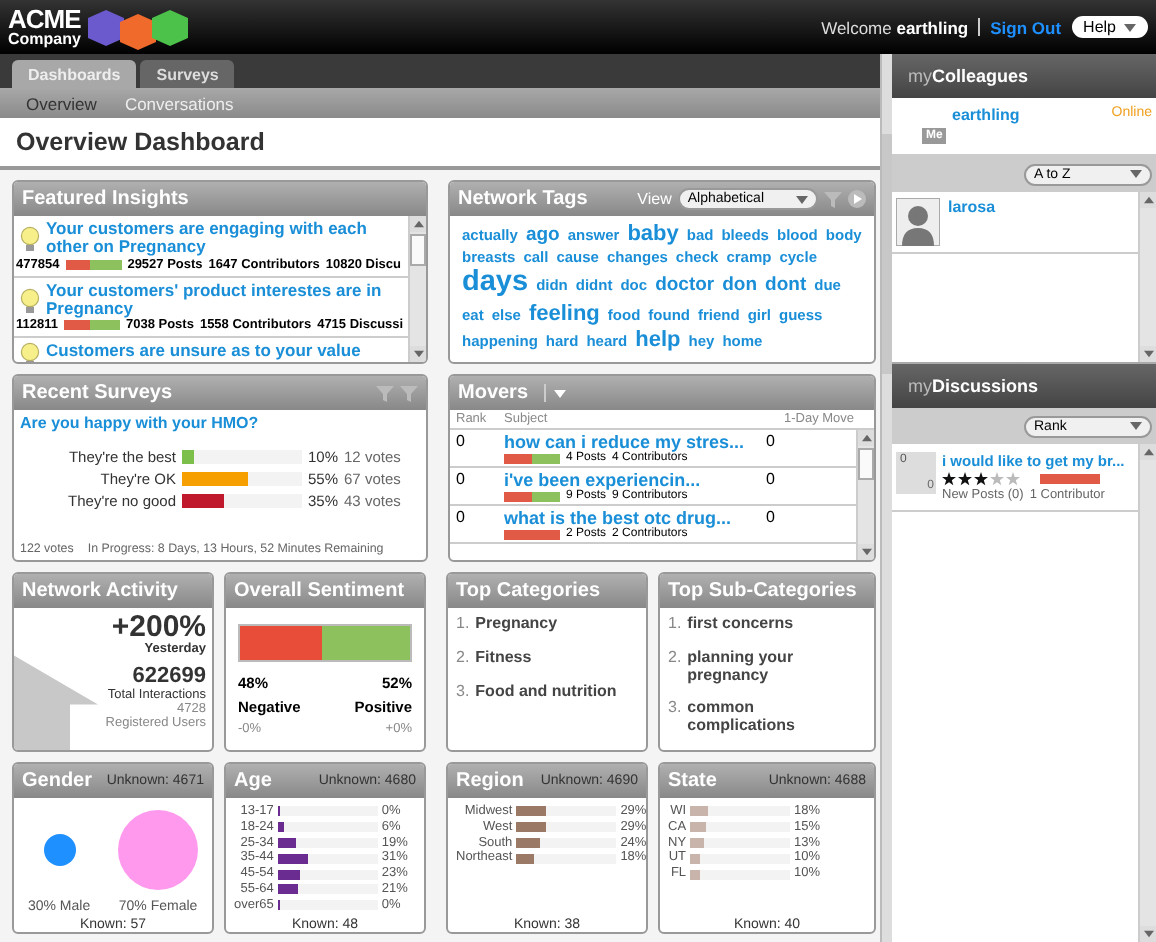 This screenshot has height=942, width=1156. I want to click on tag-link: feeling, so click(564, 314).